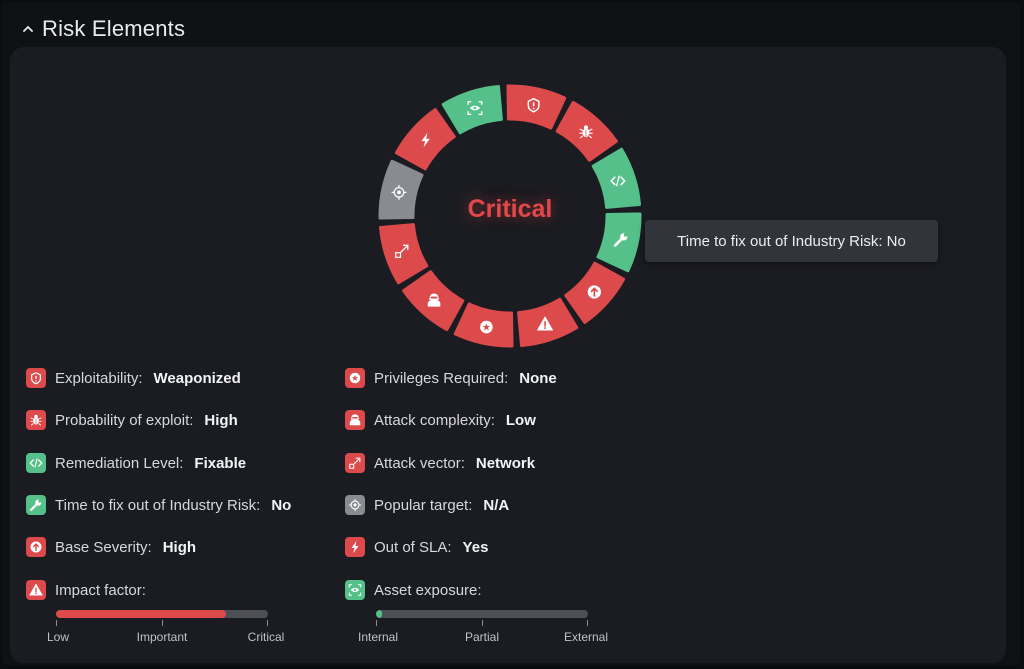  I want to click on attr-time-to-fix: Time to fix out of Industry Risk: No, so click(158, 505).